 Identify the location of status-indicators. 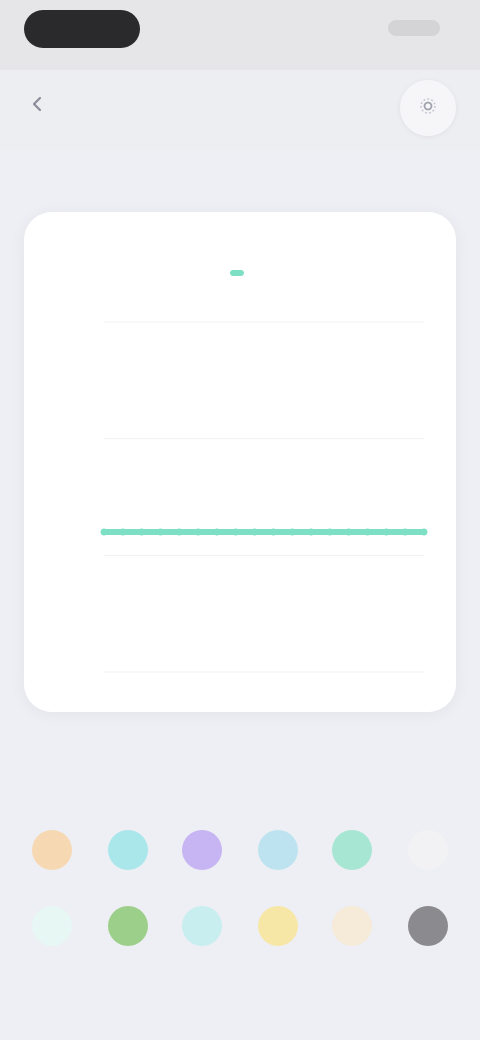
(414, 28).